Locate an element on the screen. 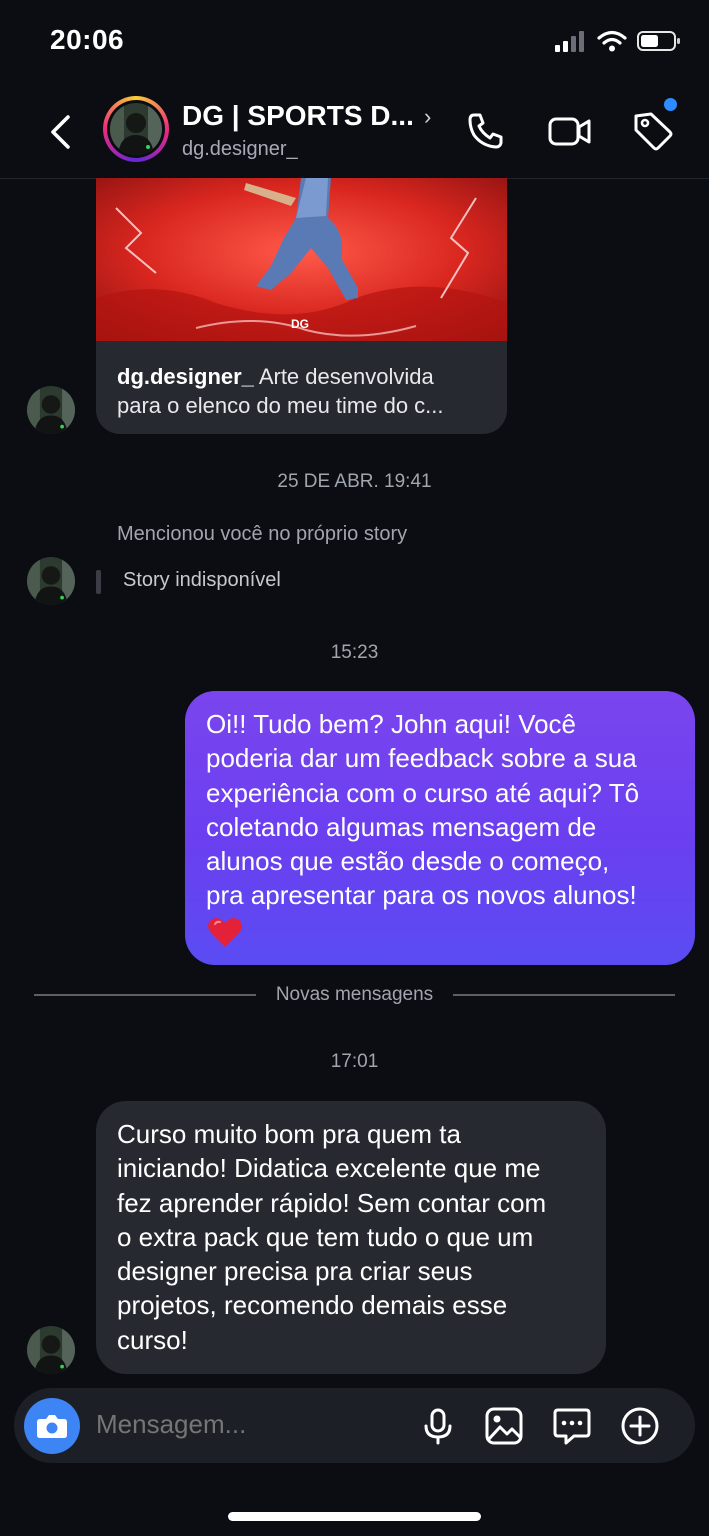 This screenshot has width=709, height=1536. plus-circle-icon is located at coordinates (640, 1426).